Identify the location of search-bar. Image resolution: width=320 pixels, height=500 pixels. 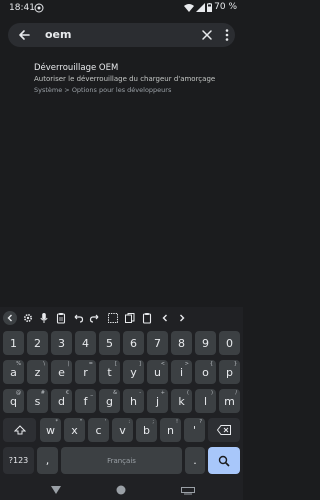
(121, 35).